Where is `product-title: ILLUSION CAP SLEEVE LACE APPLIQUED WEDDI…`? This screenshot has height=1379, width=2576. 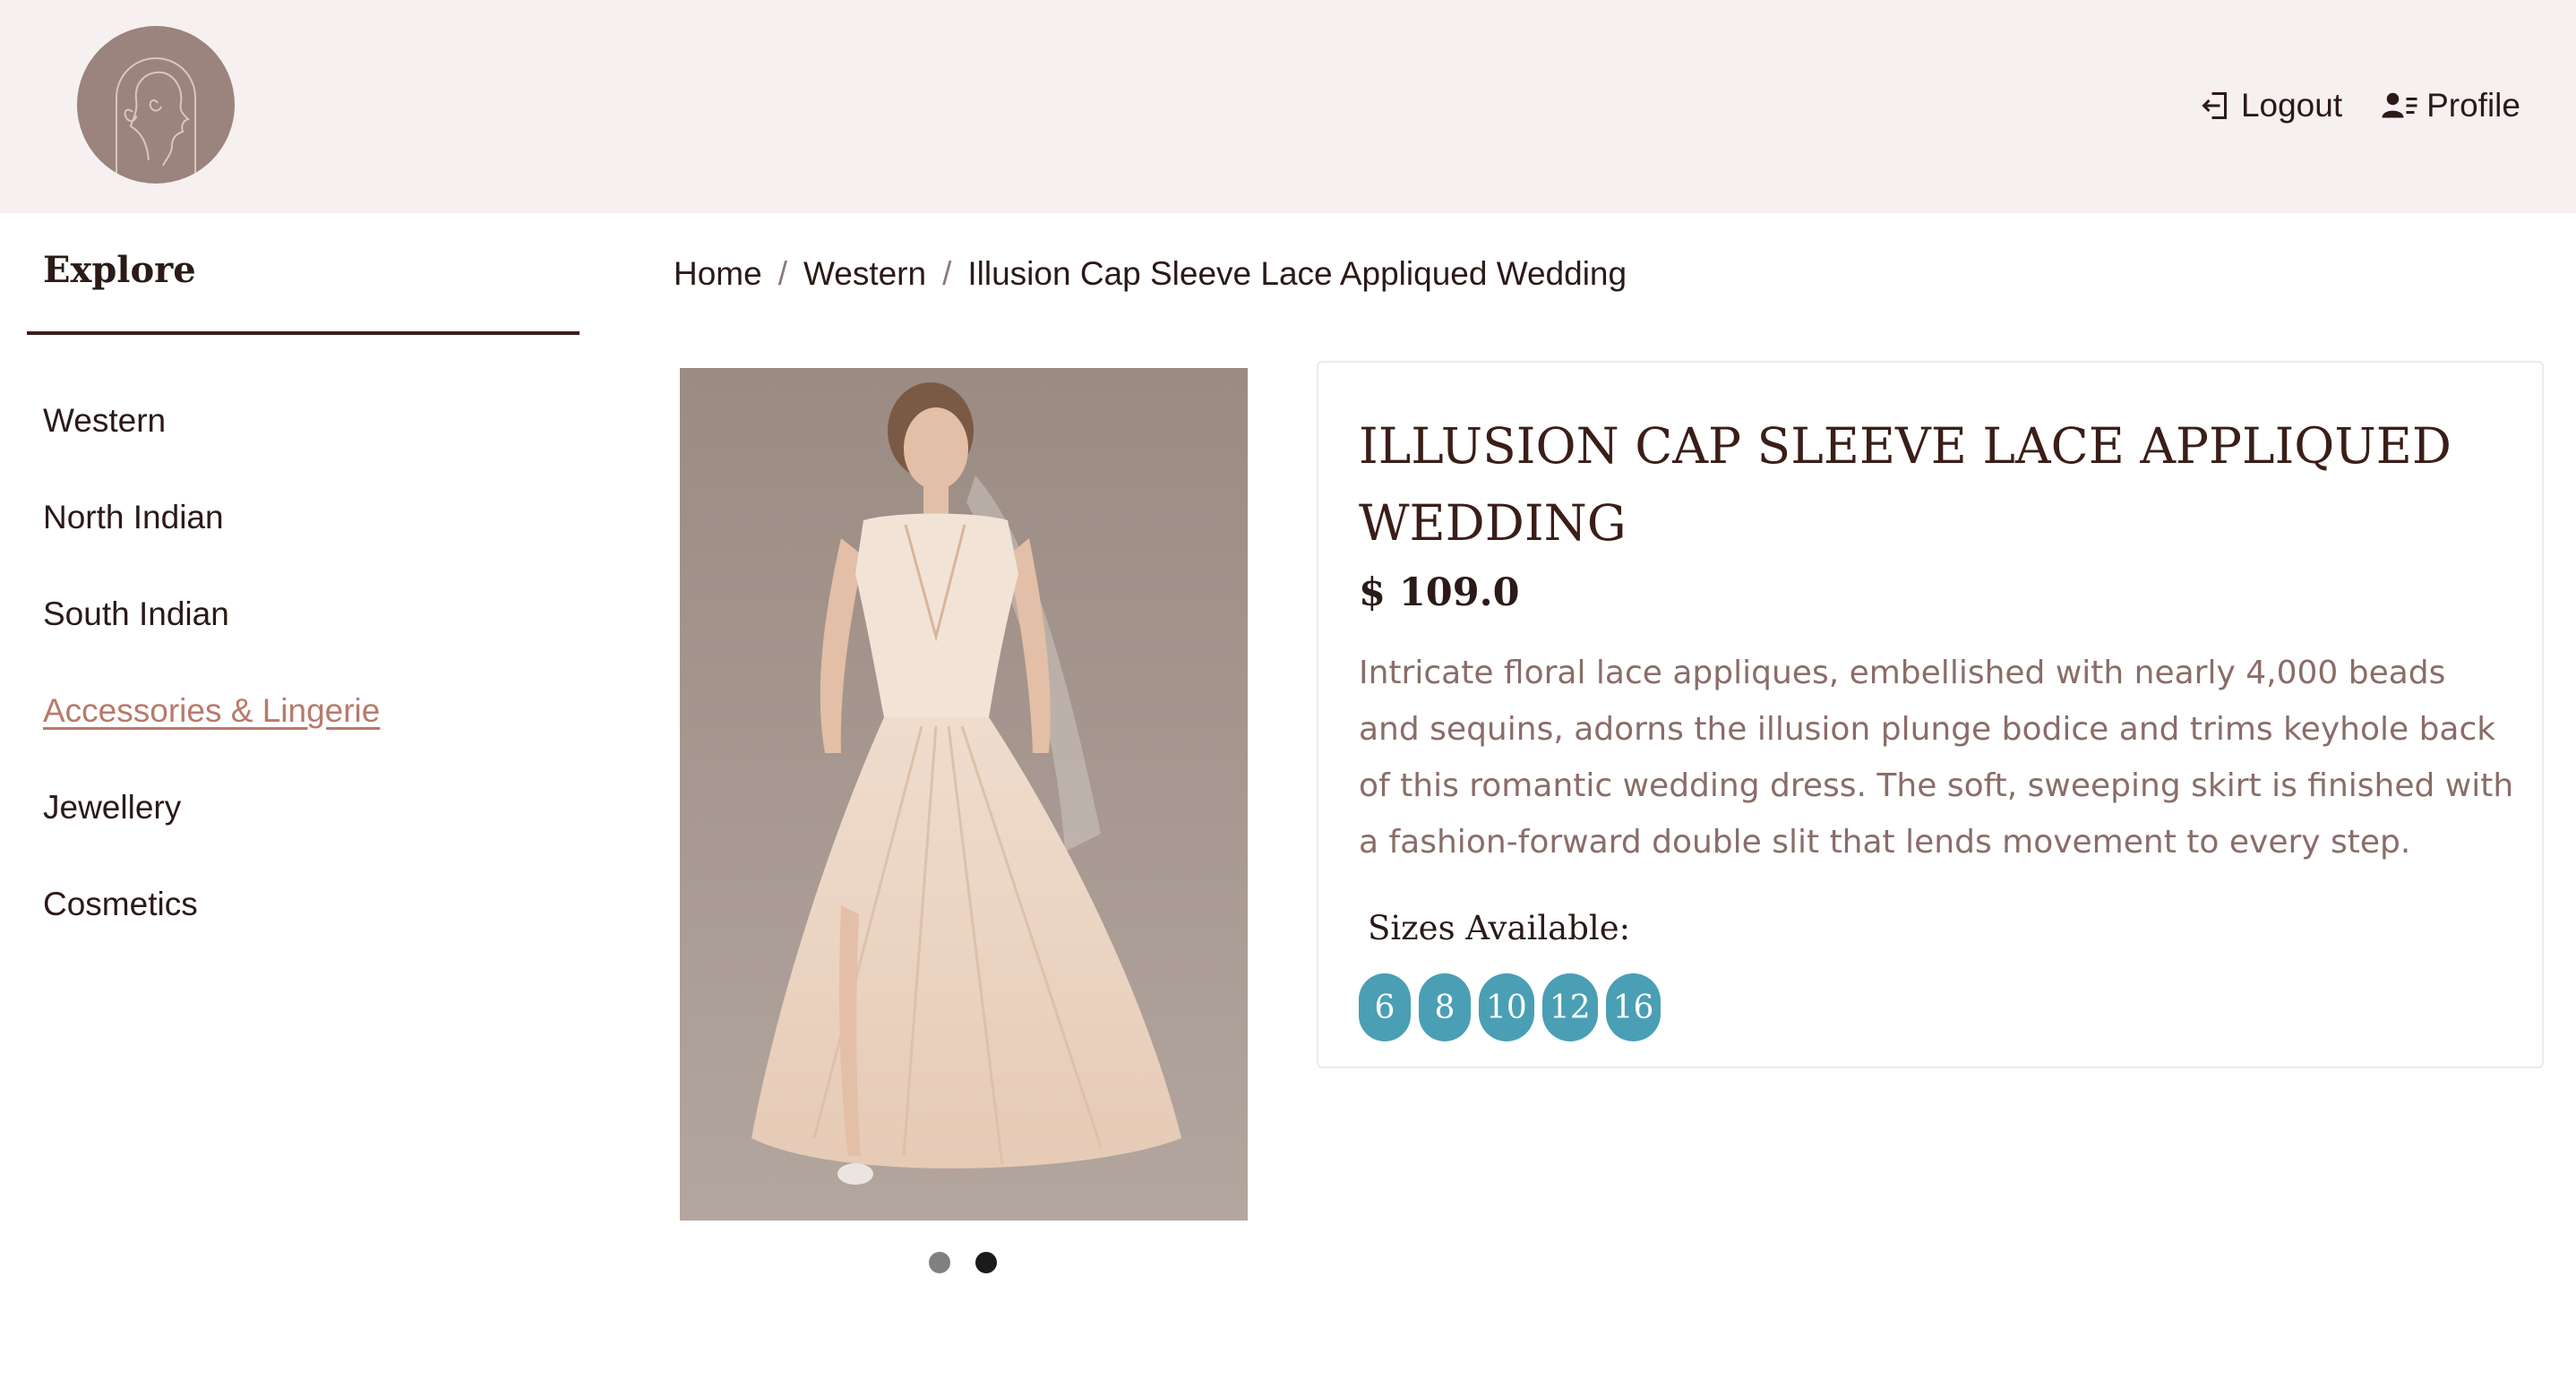
product-title: ILLUSION CAP SLEEVE LACE APPLIQUED WEDDI… is located at coordinates (1905, 485).